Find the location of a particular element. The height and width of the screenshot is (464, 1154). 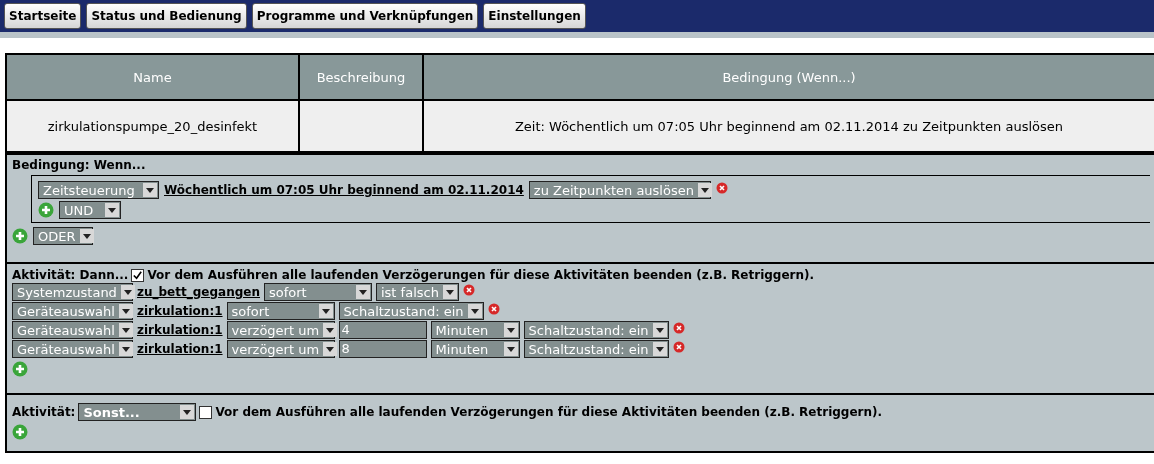

nav-button: Programme und Verknüpfungen is located at coordinates (365, 16).